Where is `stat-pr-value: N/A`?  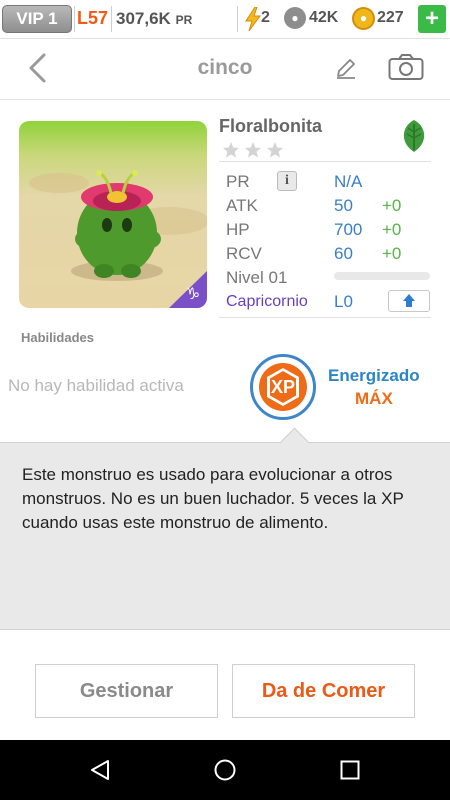
stat-pr-value: N/A is located at coordinates (348, 181).